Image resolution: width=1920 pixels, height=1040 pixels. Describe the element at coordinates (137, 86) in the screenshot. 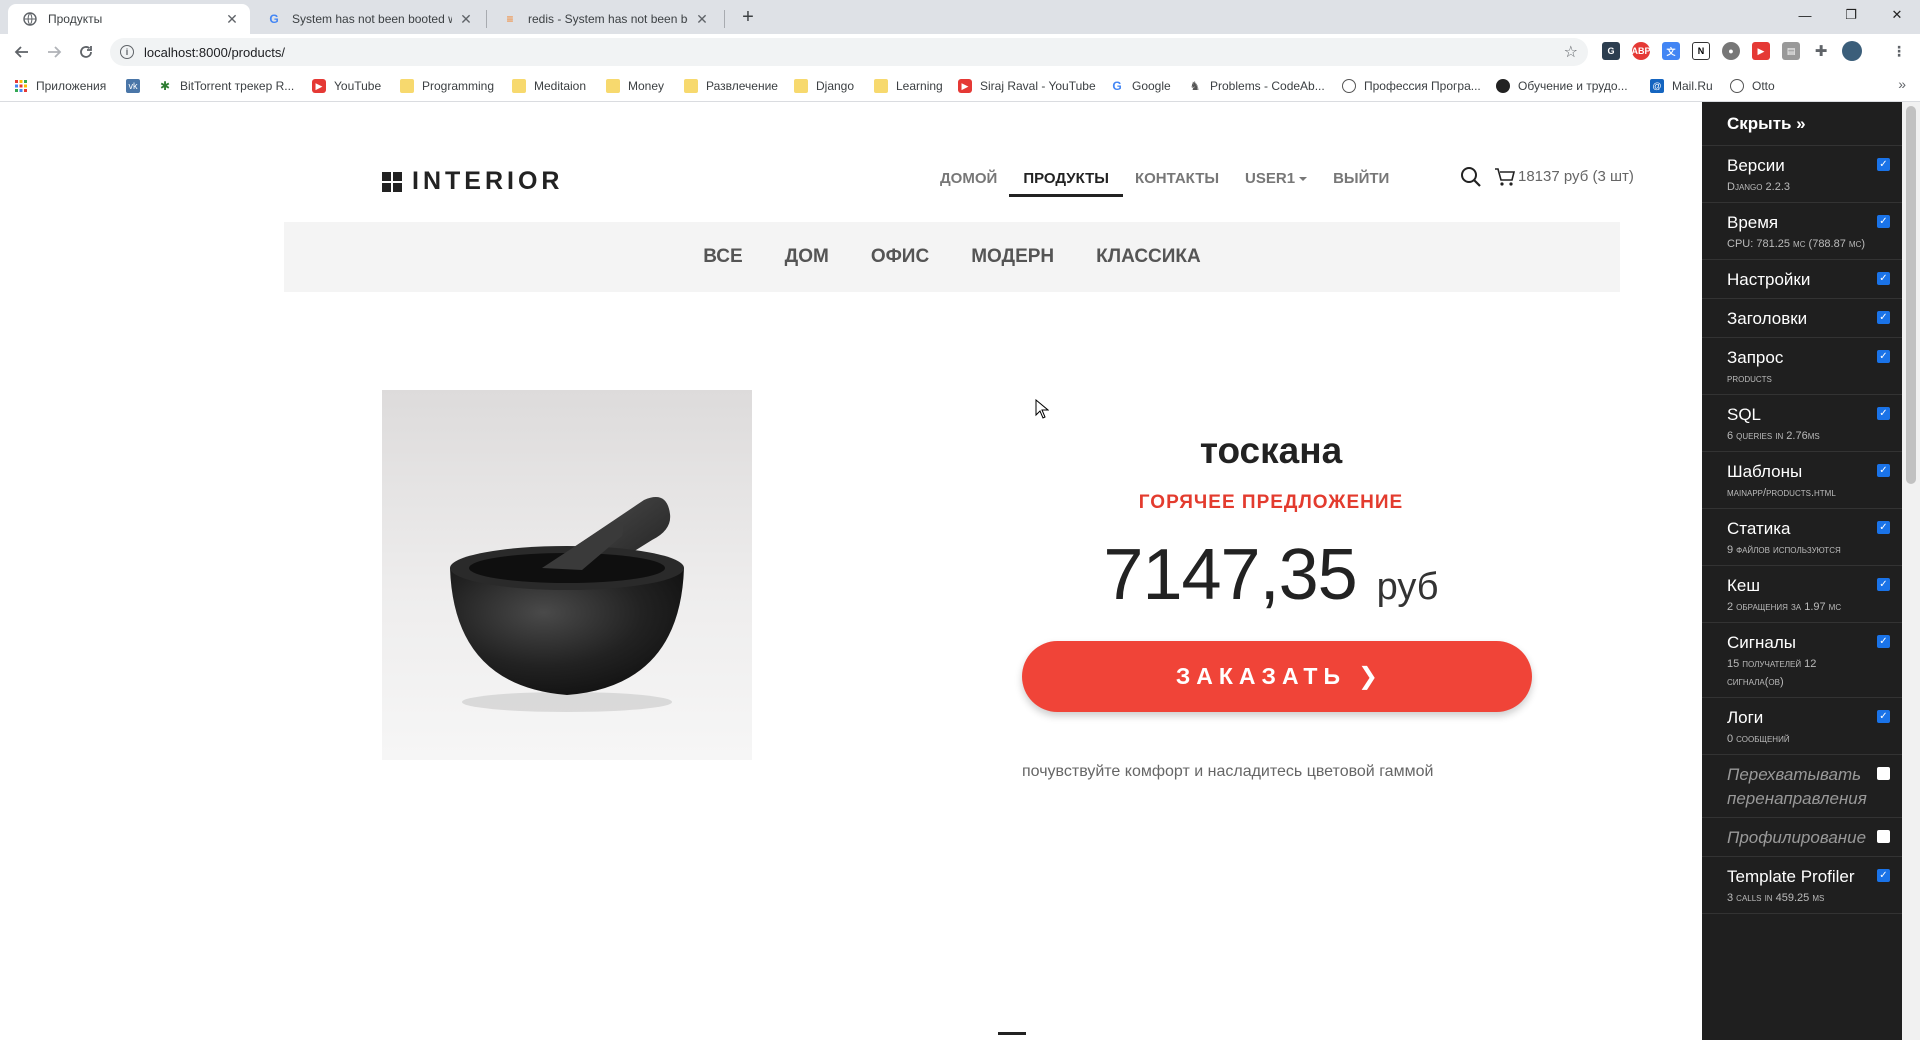

I see `bookmark-vk: vk` at that location.